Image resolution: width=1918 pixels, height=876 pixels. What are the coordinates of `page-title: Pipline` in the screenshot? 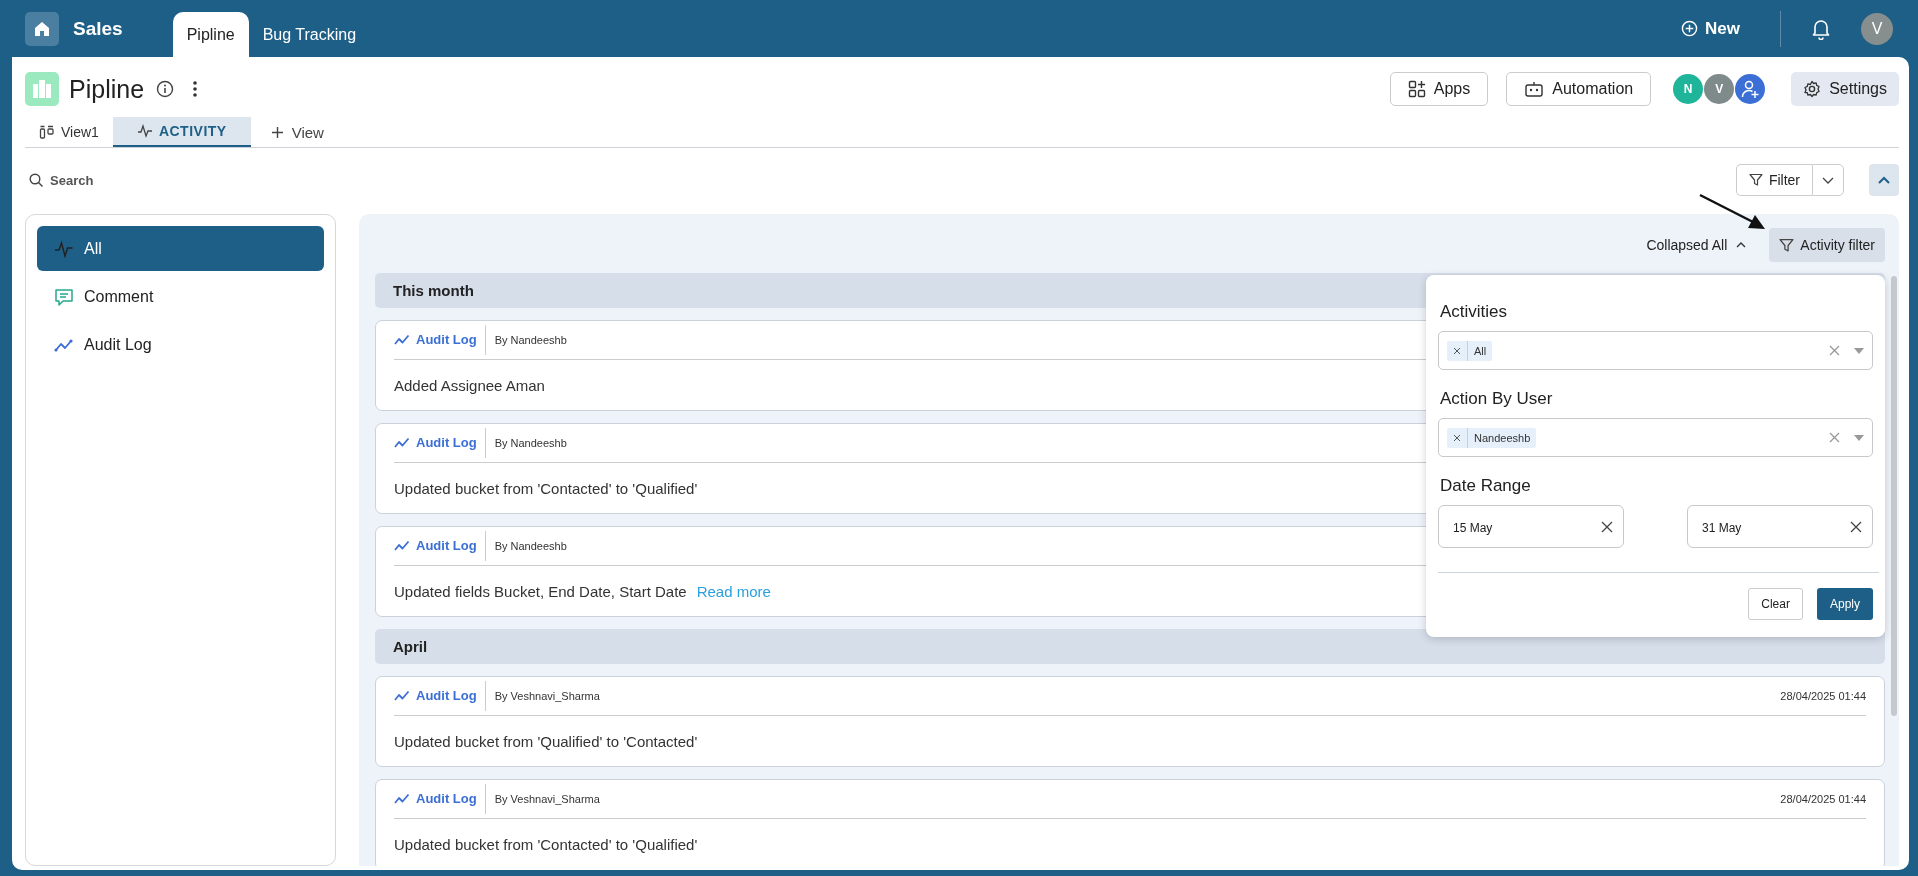 It's located at (107, 89).